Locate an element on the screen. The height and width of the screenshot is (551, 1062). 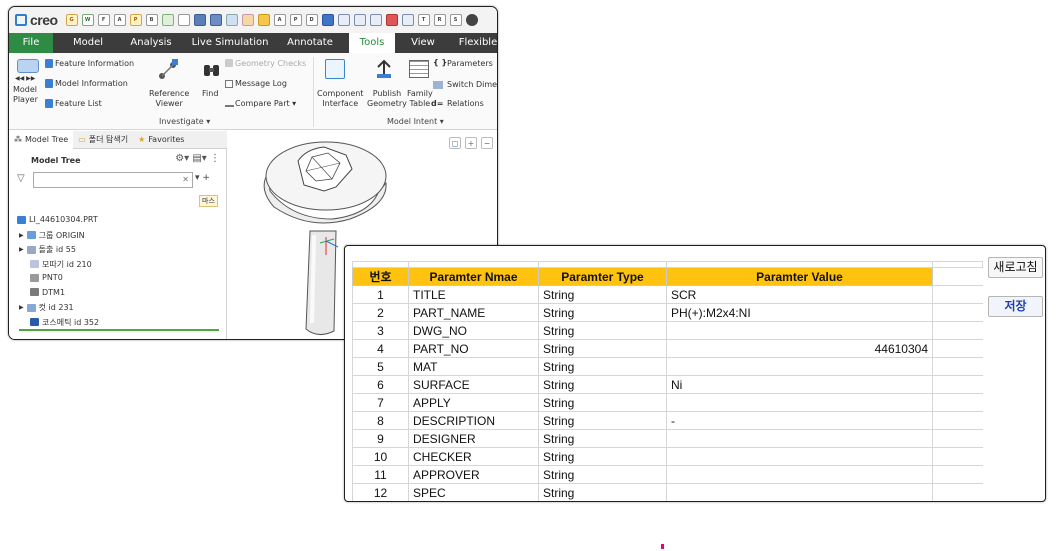
tab-tools: Tools is located at coordinates (372, 43).